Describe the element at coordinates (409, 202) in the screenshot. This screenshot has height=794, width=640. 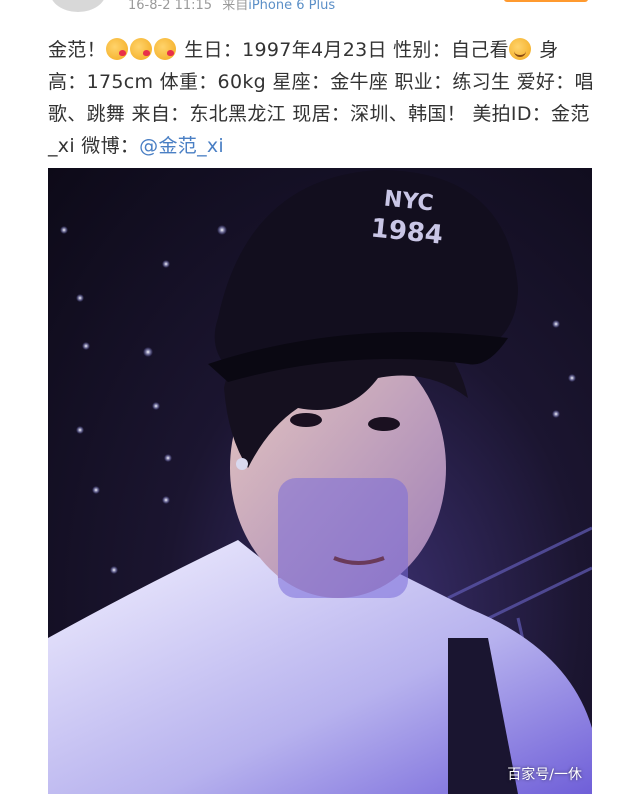
I see `cap-text-line1: NYC` at that location.